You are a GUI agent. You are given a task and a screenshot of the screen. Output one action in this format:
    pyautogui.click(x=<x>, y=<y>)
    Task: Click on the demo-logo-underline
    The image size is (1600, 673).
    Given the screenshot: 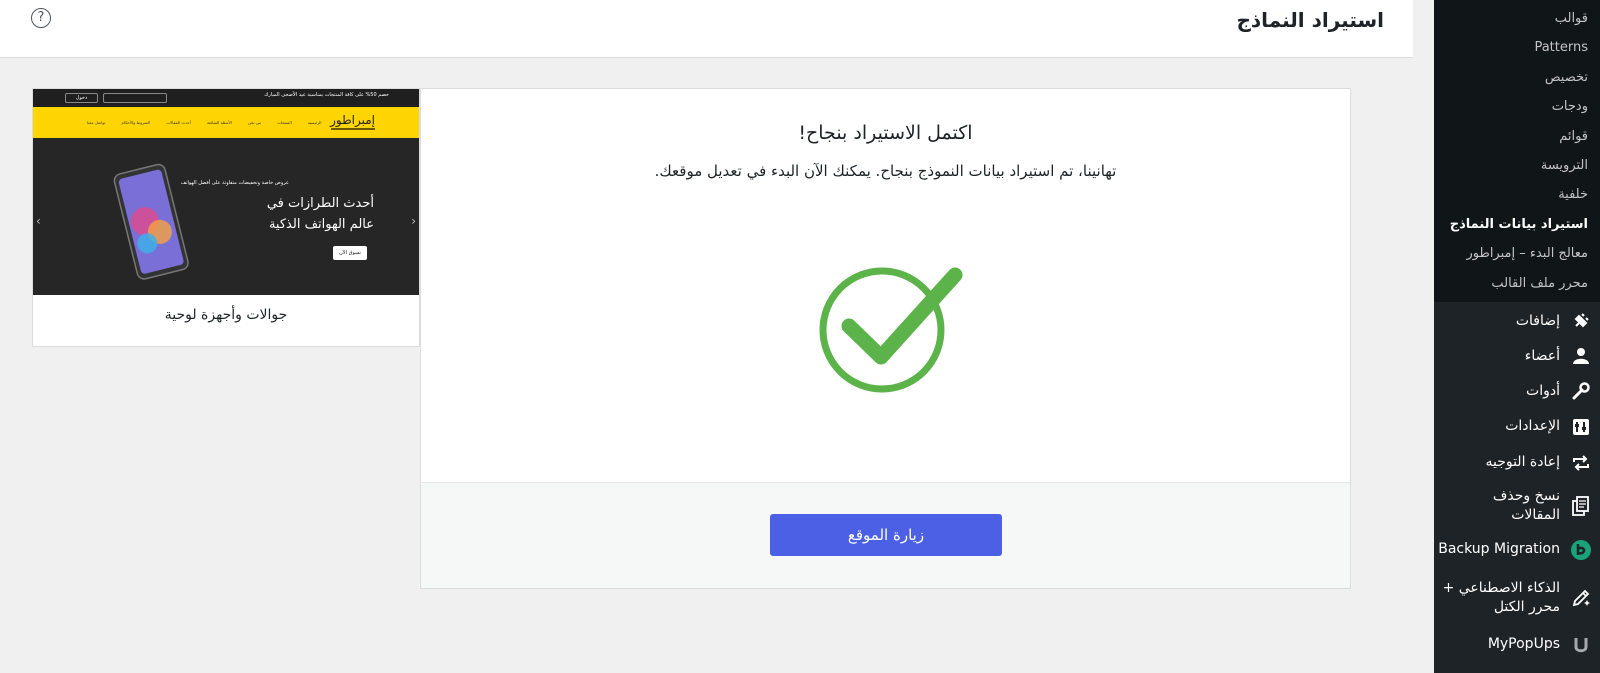 What is the action you would take?
    pyautogui.click(x=353, y=129)
    